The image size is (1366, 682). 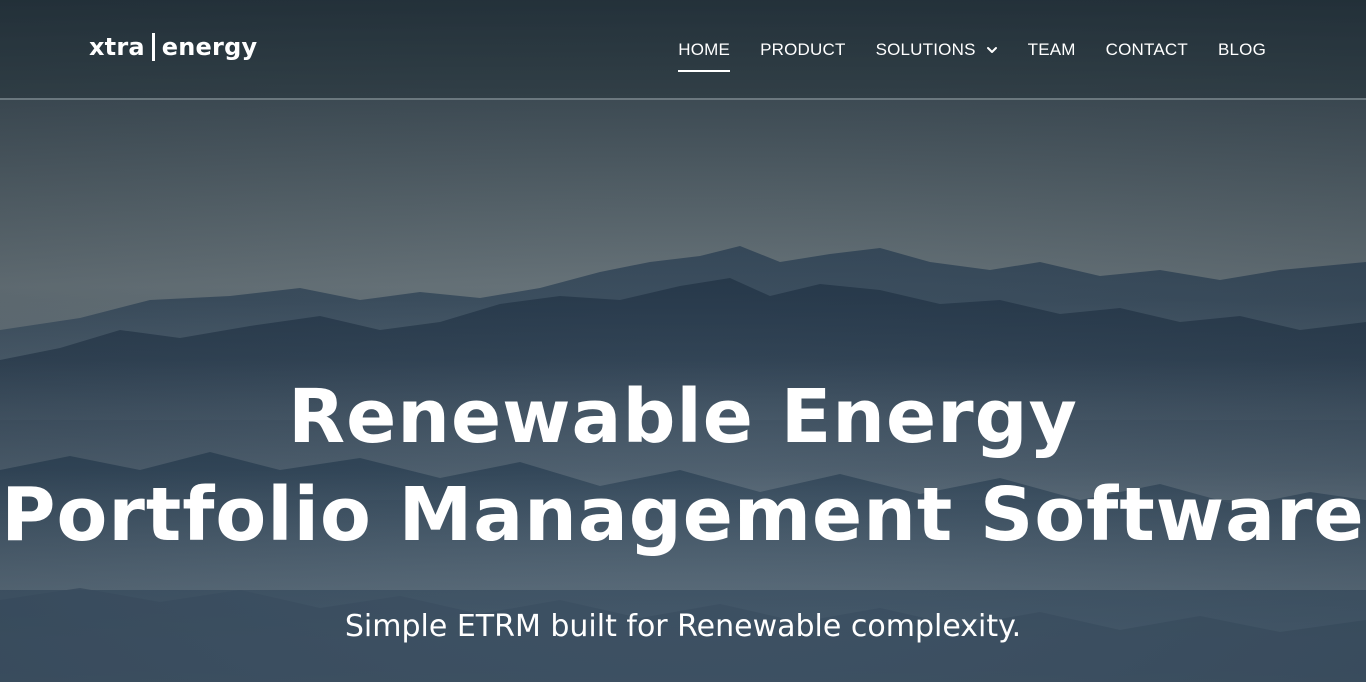 What do you see at coordinates (153, 47) in the screenshot?
I see `logo-divider` at bounding box center [153, 47].